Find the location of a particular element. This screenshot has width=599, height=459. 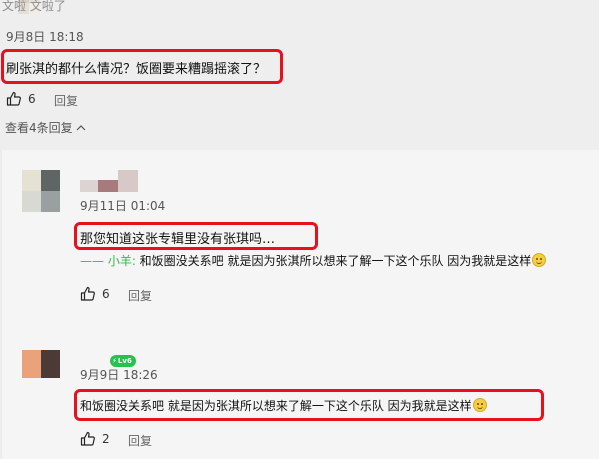

like-count: 2 is located at coordinates (106, 439).